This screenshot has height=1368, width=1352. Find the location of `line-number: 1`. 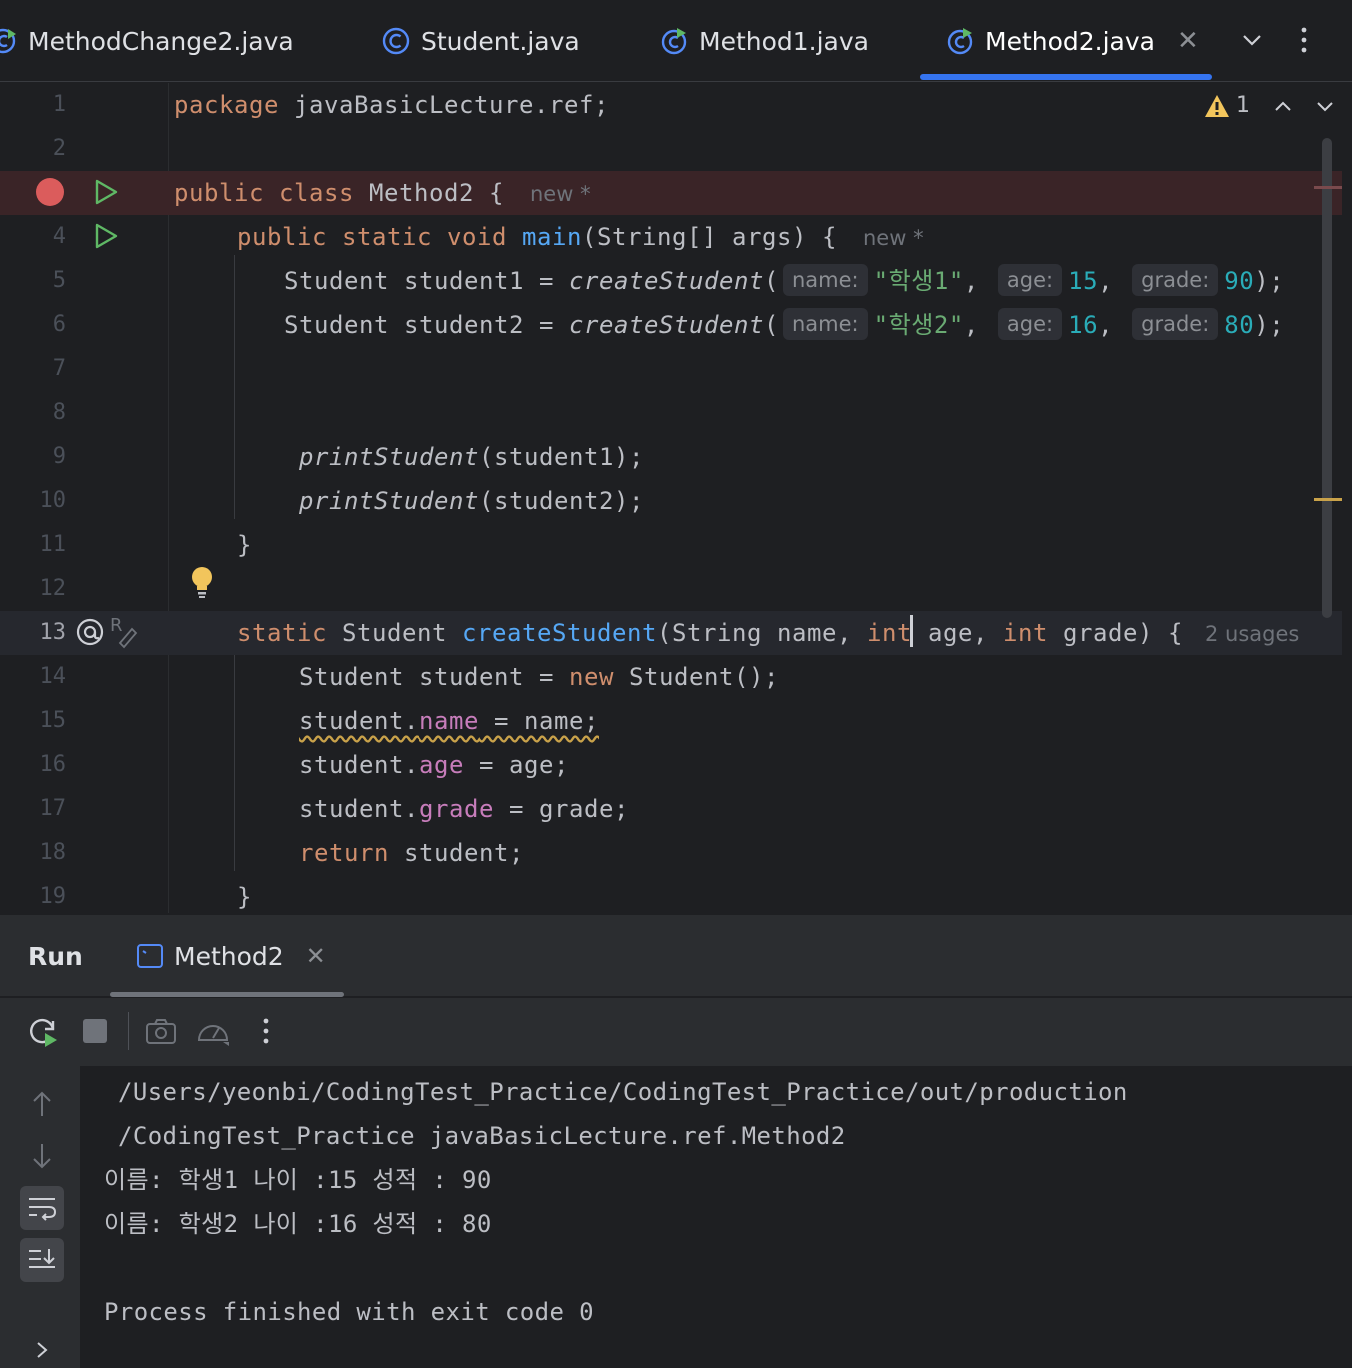

line-number: 1 is located at coordinates (59, 104).